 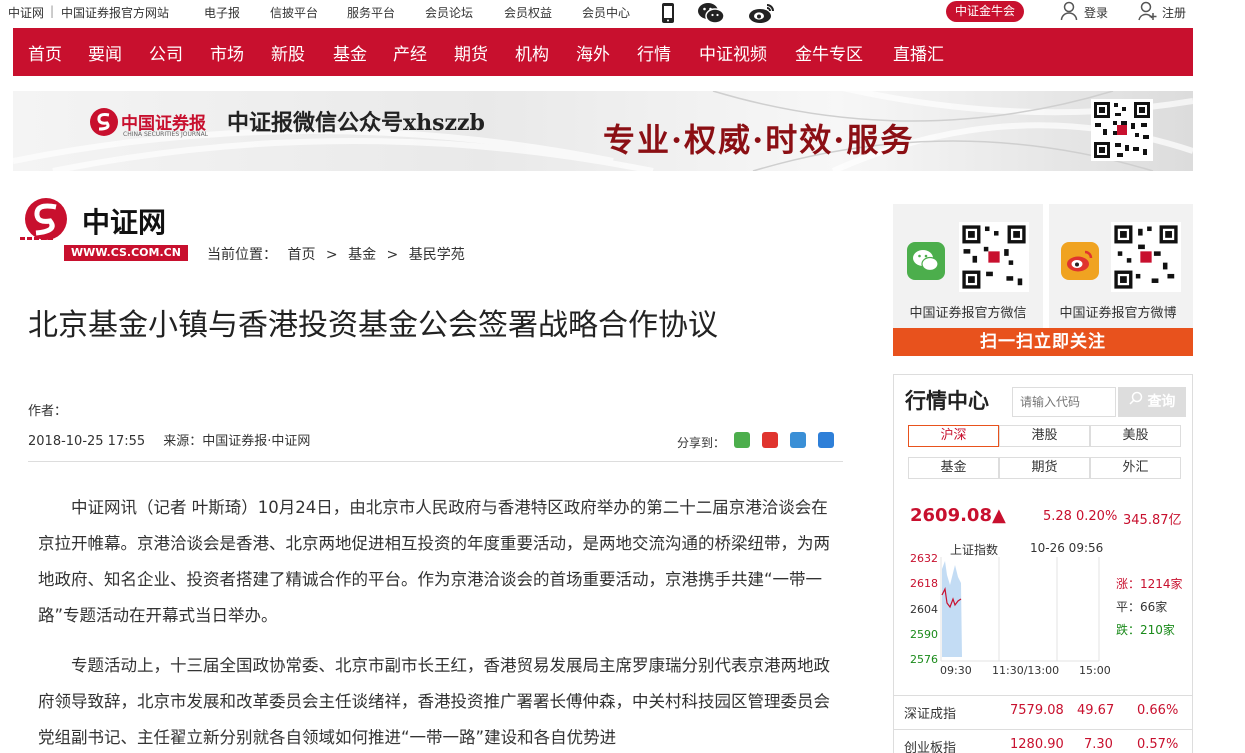 What do you see at coordinates (1142, 607) in the screenshot?
I see `unchanged-count: 平：66家` at bounding box center [1142, 607].